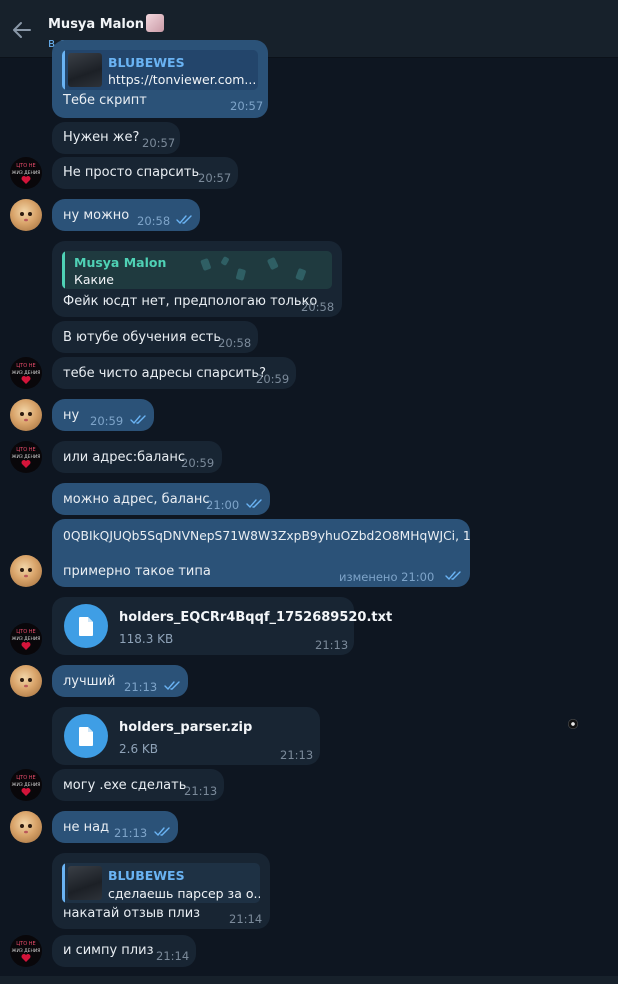  I want to click on message-text: или адрес:баланс, so click(124, 457).